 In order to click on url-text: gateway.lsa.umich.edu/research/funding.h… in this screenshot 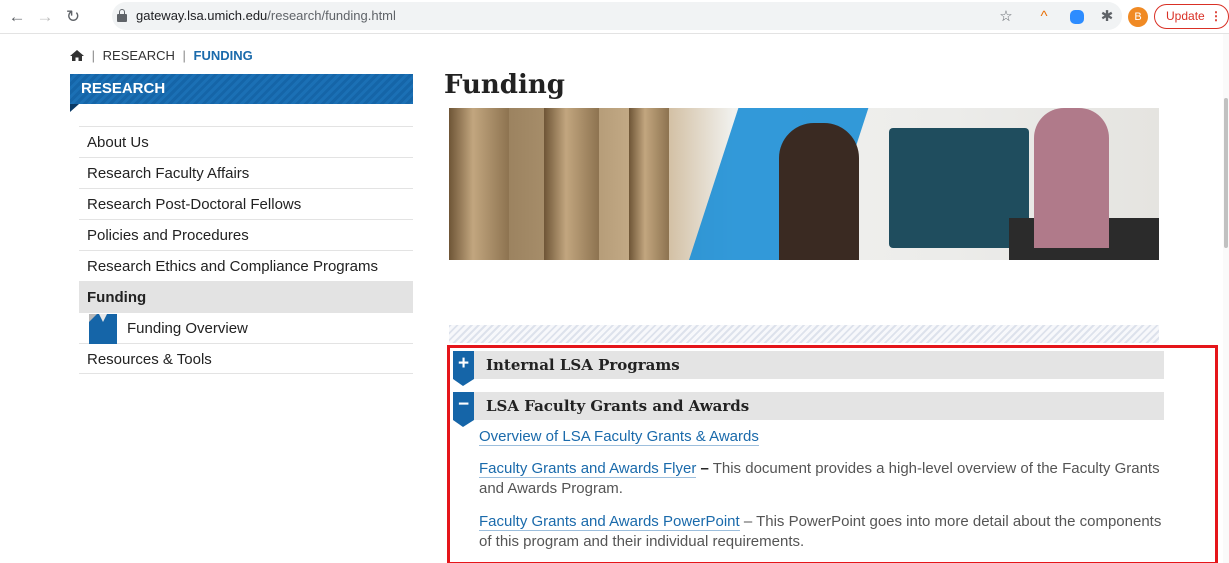, I will do `click(266, 15)`.